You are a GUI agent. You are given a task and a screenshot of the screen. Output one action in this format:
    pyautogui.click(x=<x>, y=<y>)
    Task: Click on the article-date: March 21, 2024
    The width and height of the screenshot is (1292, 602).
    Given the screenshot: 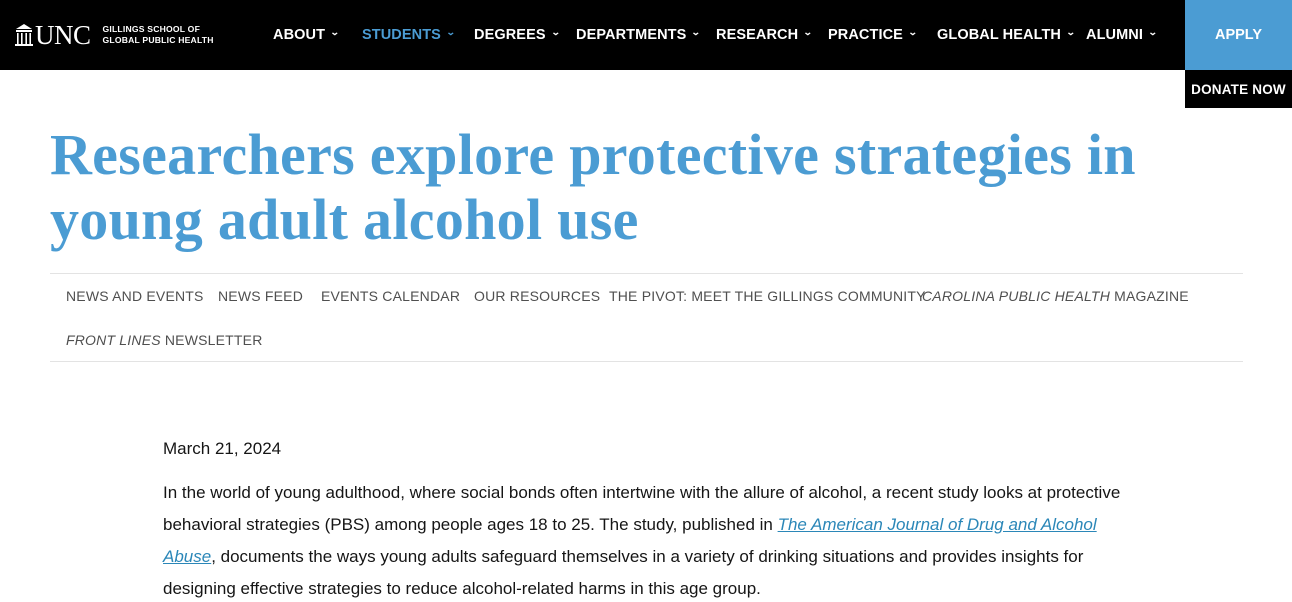 What is the action you would take?
    pyautogui.click(x=222, y=448)
    